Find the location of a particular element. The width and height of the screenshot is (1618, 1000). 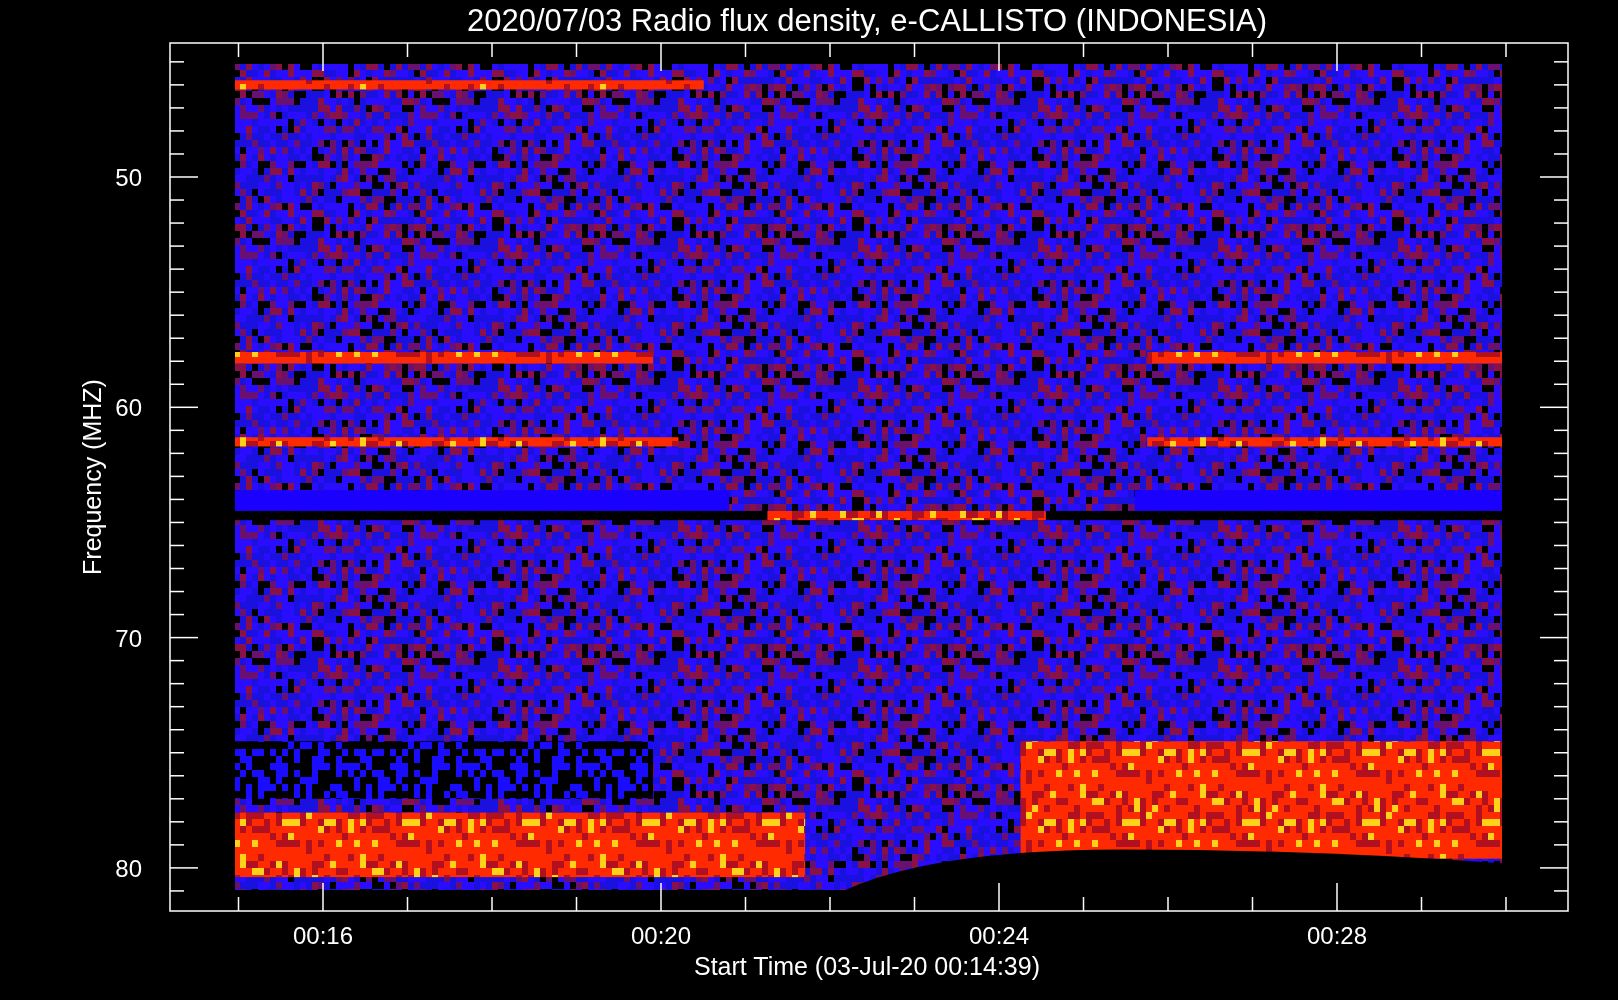

tick-label: 00:16 is located at coordinates (323, 935).